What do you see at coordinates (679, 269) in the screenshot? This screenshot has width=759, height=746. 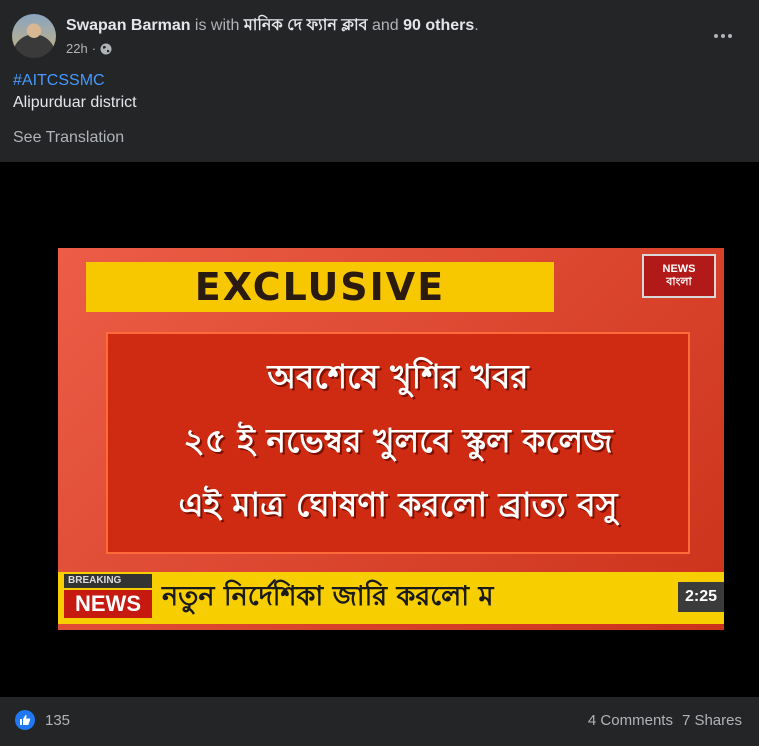 I see `logo-line-1: NEWS` at bounding box center [679, 269].